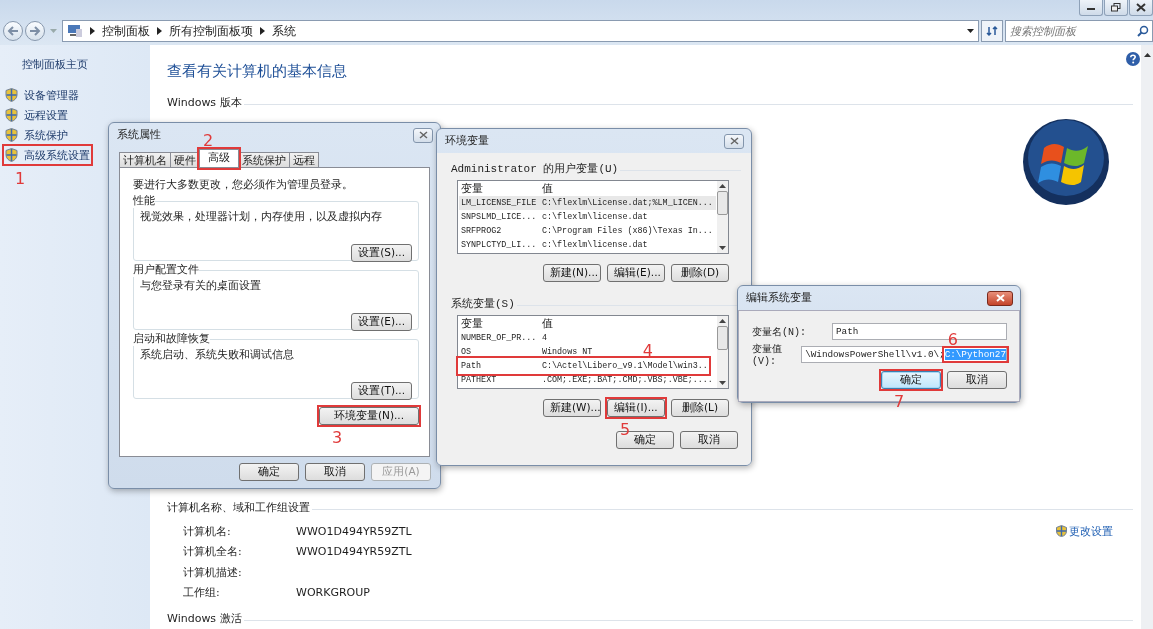 This screenshot has height=629, width=1153. I want to click on info-label: 计算机全名:, so click(213, 552).